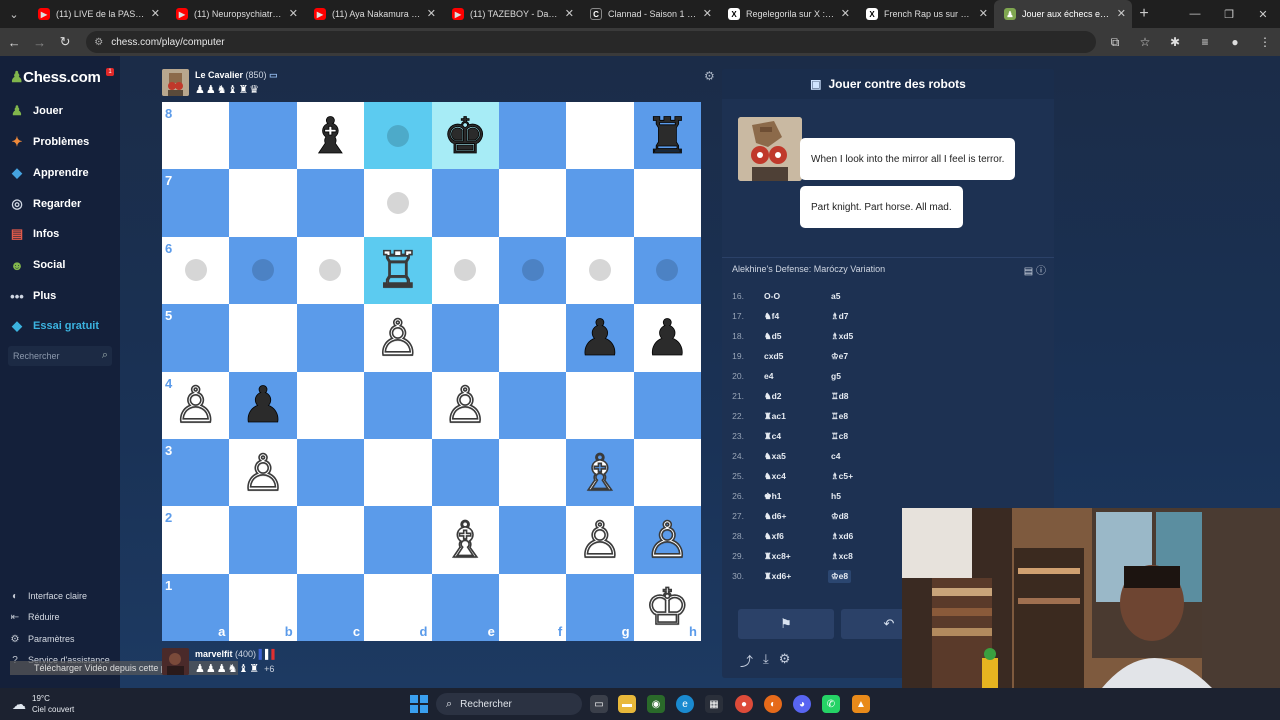  What do you see at coordinates (465, 338) in the screenshot?
I see `square-e5` at bounding box center [465, 338].